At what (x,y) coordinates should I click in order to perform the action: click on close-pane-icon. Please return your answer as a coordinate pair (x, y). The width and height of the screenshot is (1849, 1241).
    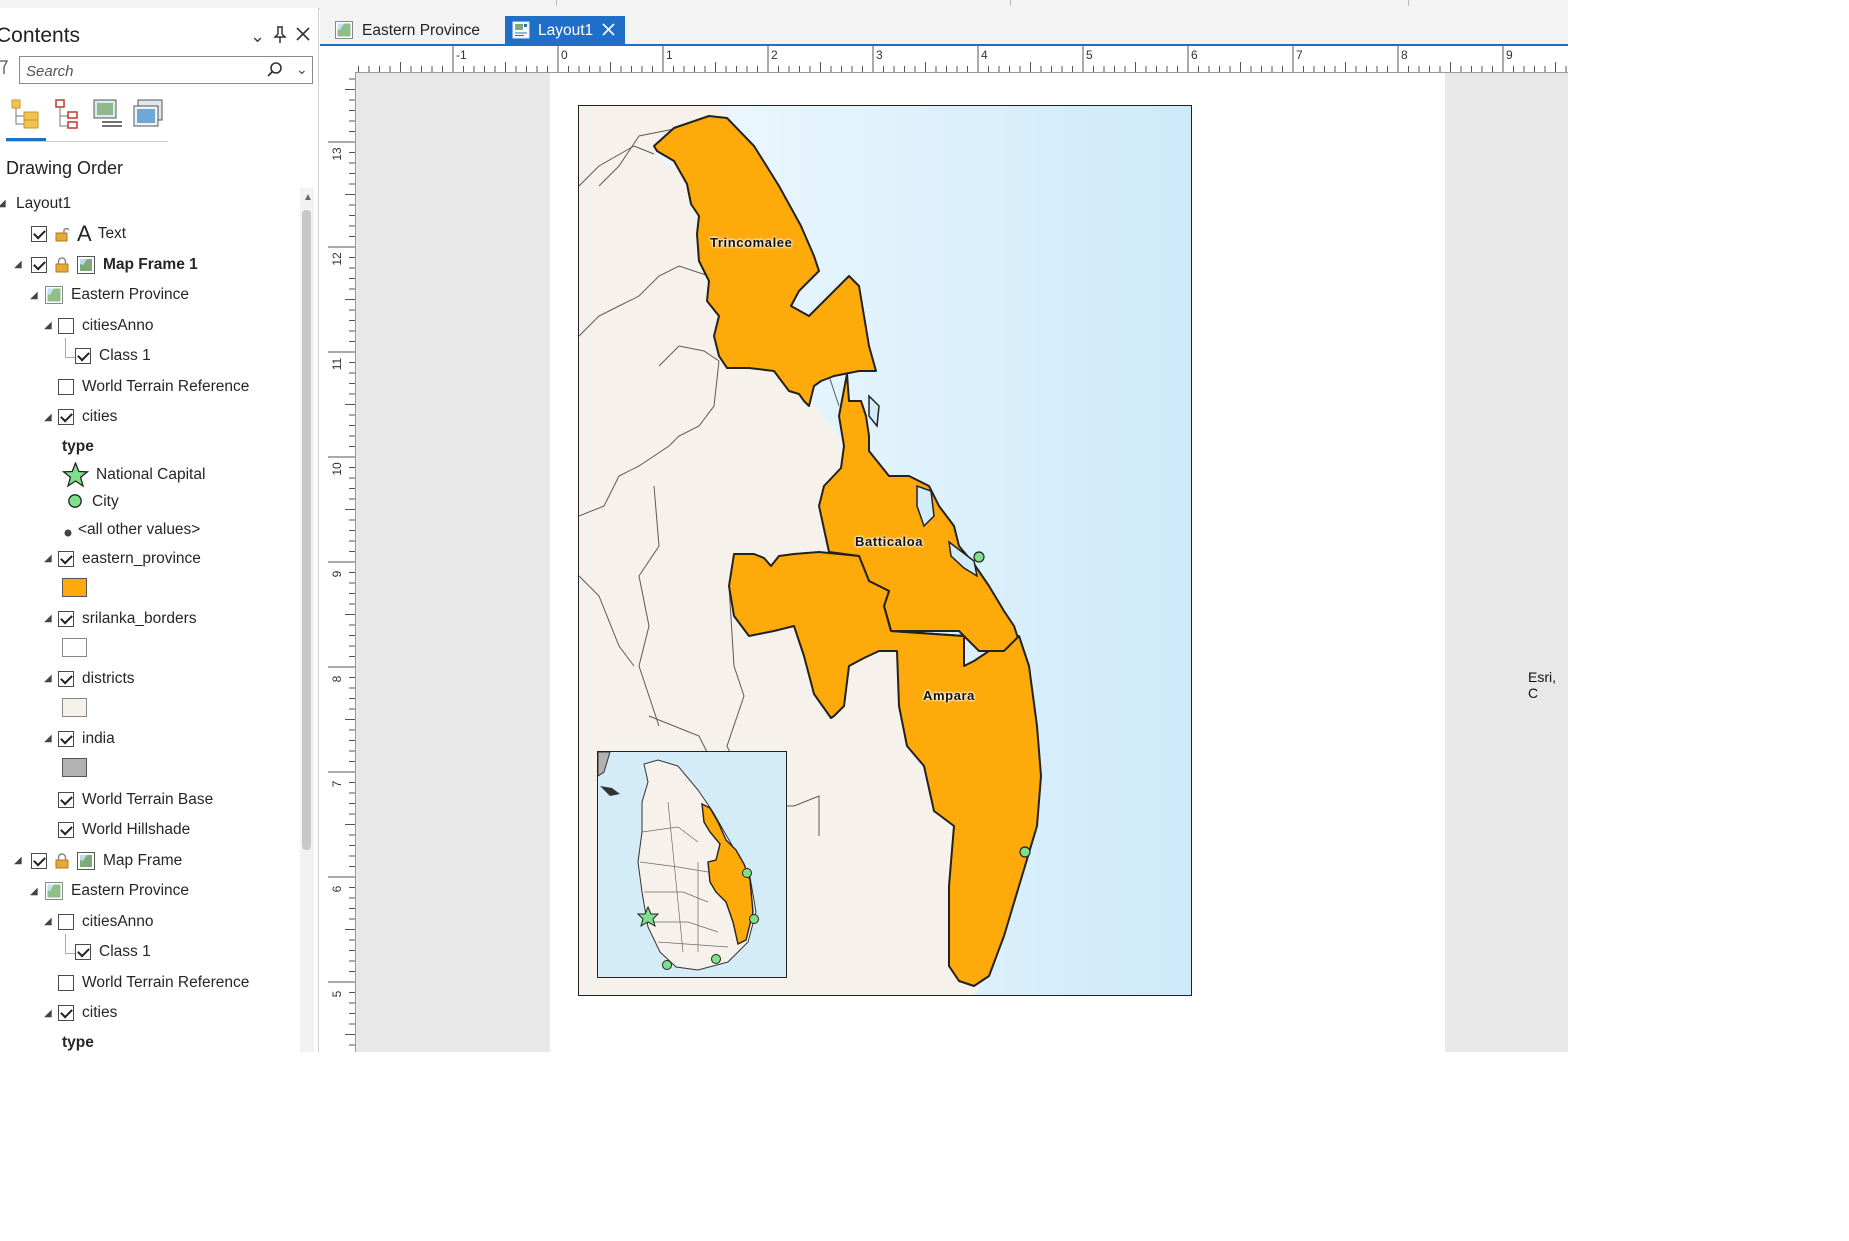
    Looking at the image, I should click on (303, 36).